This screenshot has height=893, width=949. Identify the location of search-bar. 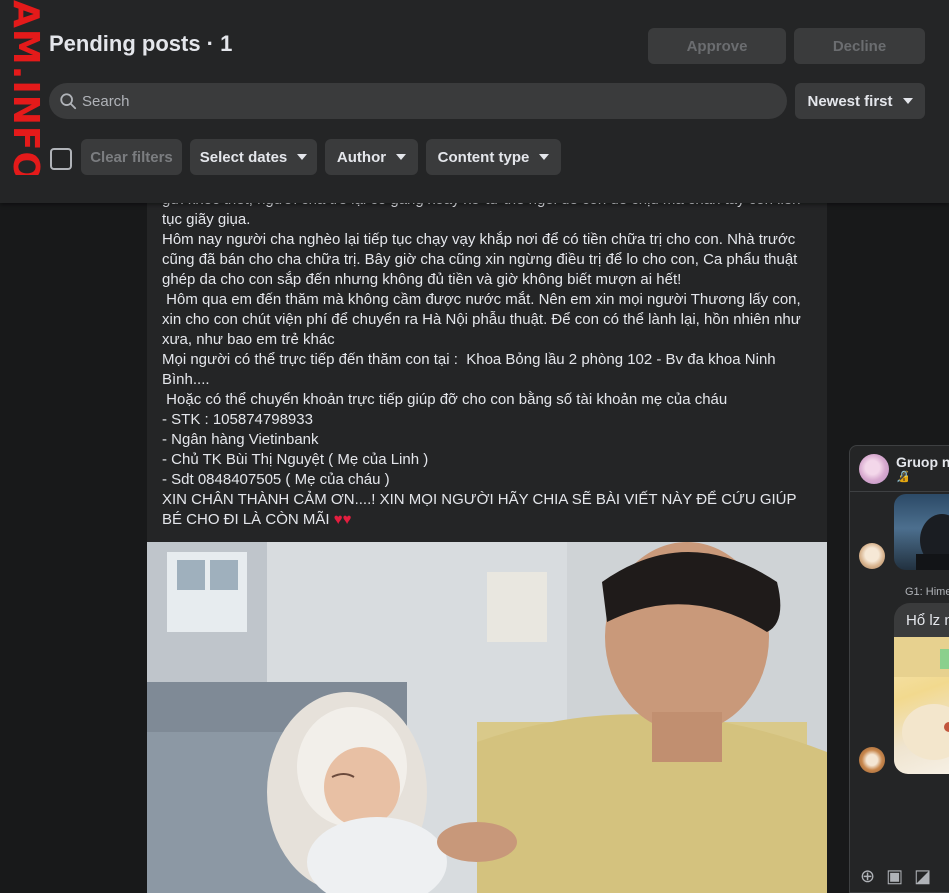
(418, 101).